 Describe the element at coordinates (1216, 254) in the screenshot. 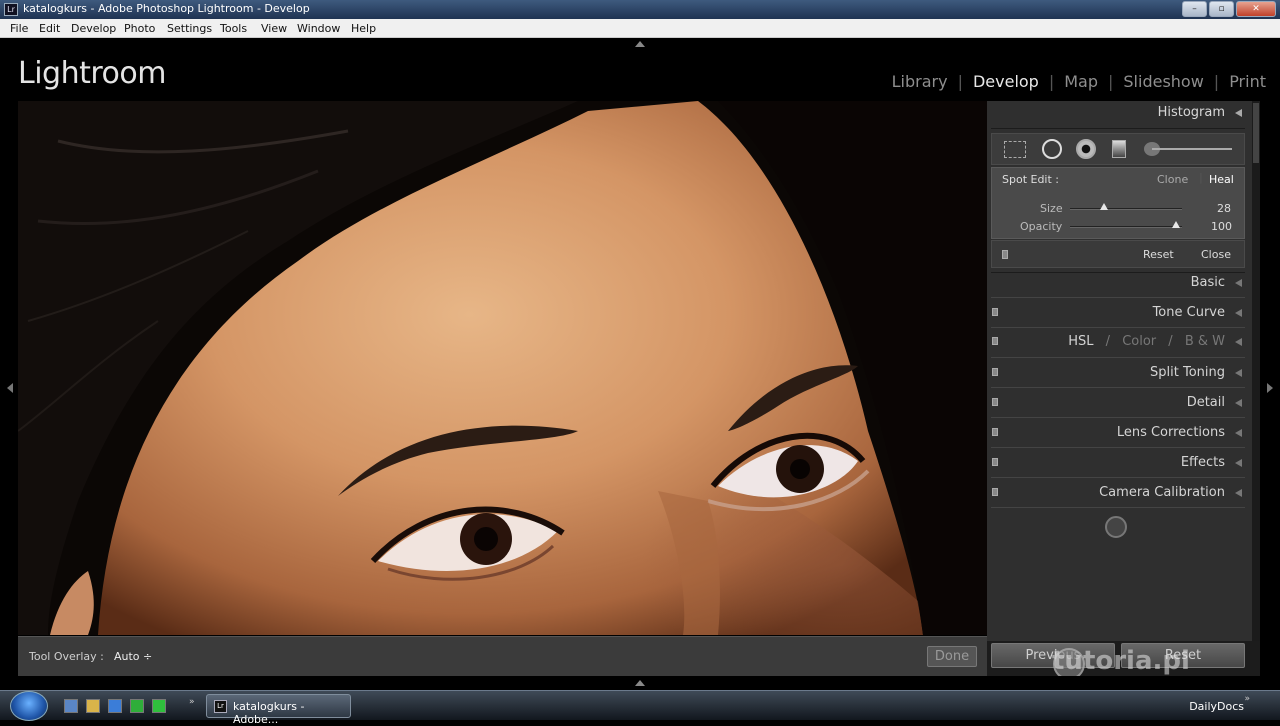

I see `spot-close-button: Close` at that location.